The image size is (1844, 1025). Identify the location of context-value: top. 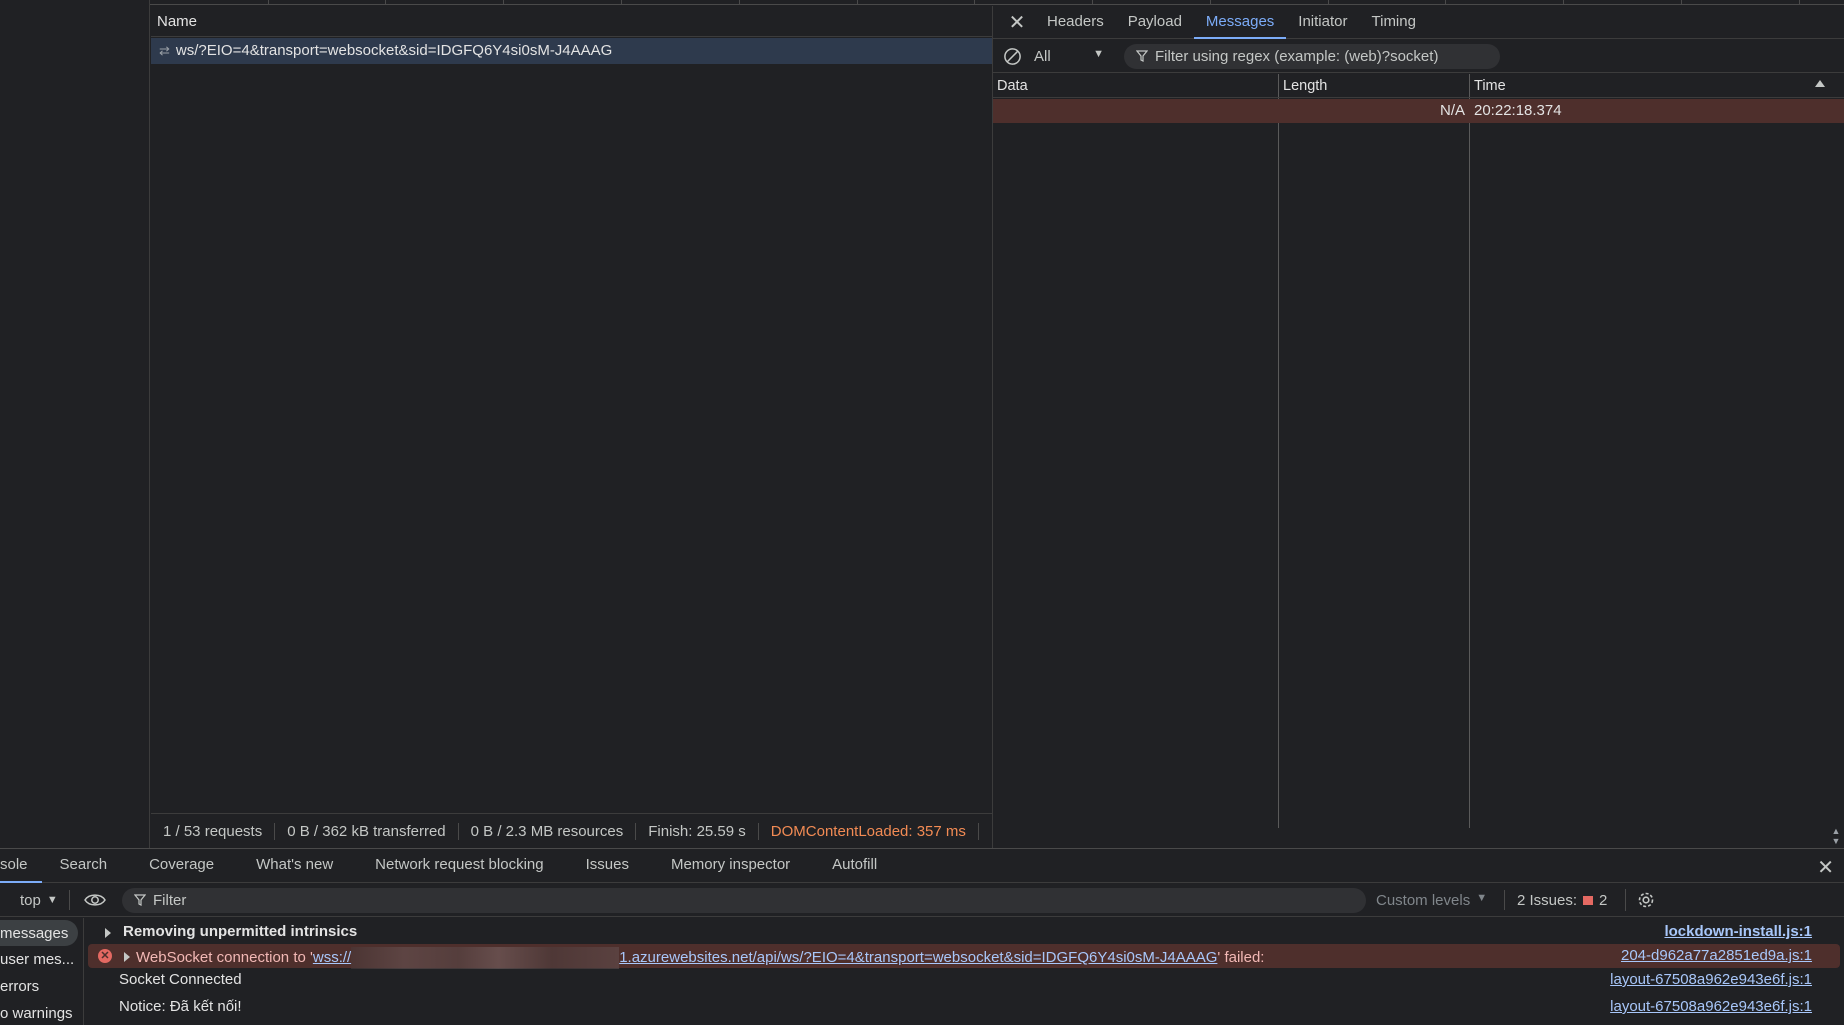
(30, 900).